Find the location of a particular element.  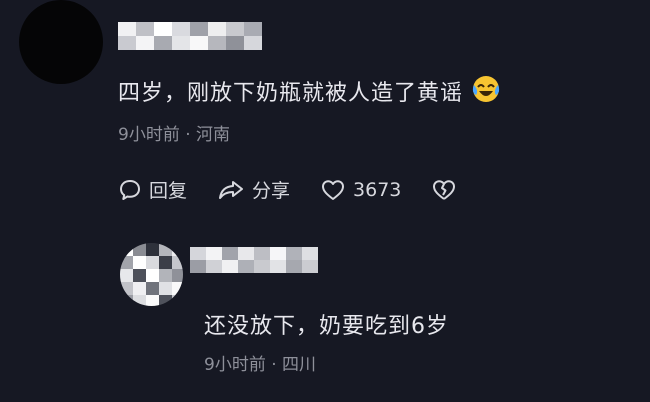

comment-text: 四岁，刚放下奶瓶就被人造了黄谣 is located at coordinates (309, 92).